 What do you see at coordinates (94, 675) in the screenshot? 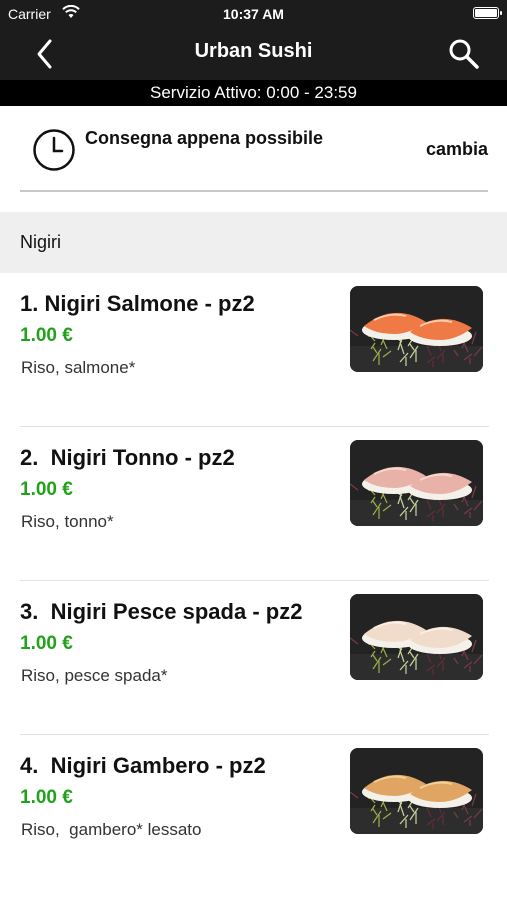
I see `item-description: Riso, pesce spada*` at bounding box center [94, 675].